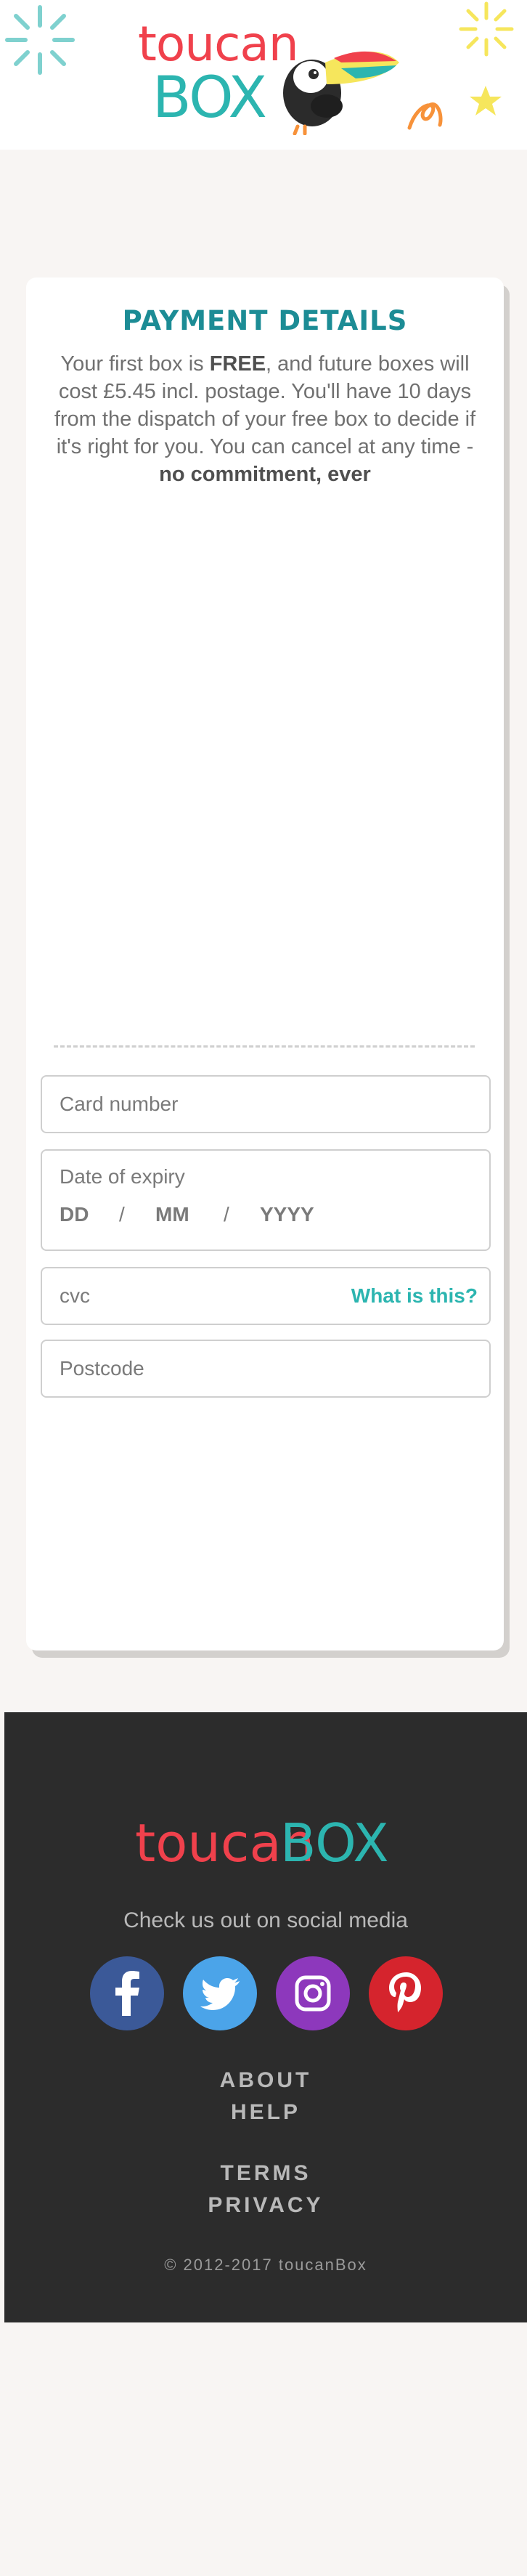  Describe the element at coordinates (265, 320) in the screenshot. I see `payment-title: PAYMENT DETAILS` at that location.